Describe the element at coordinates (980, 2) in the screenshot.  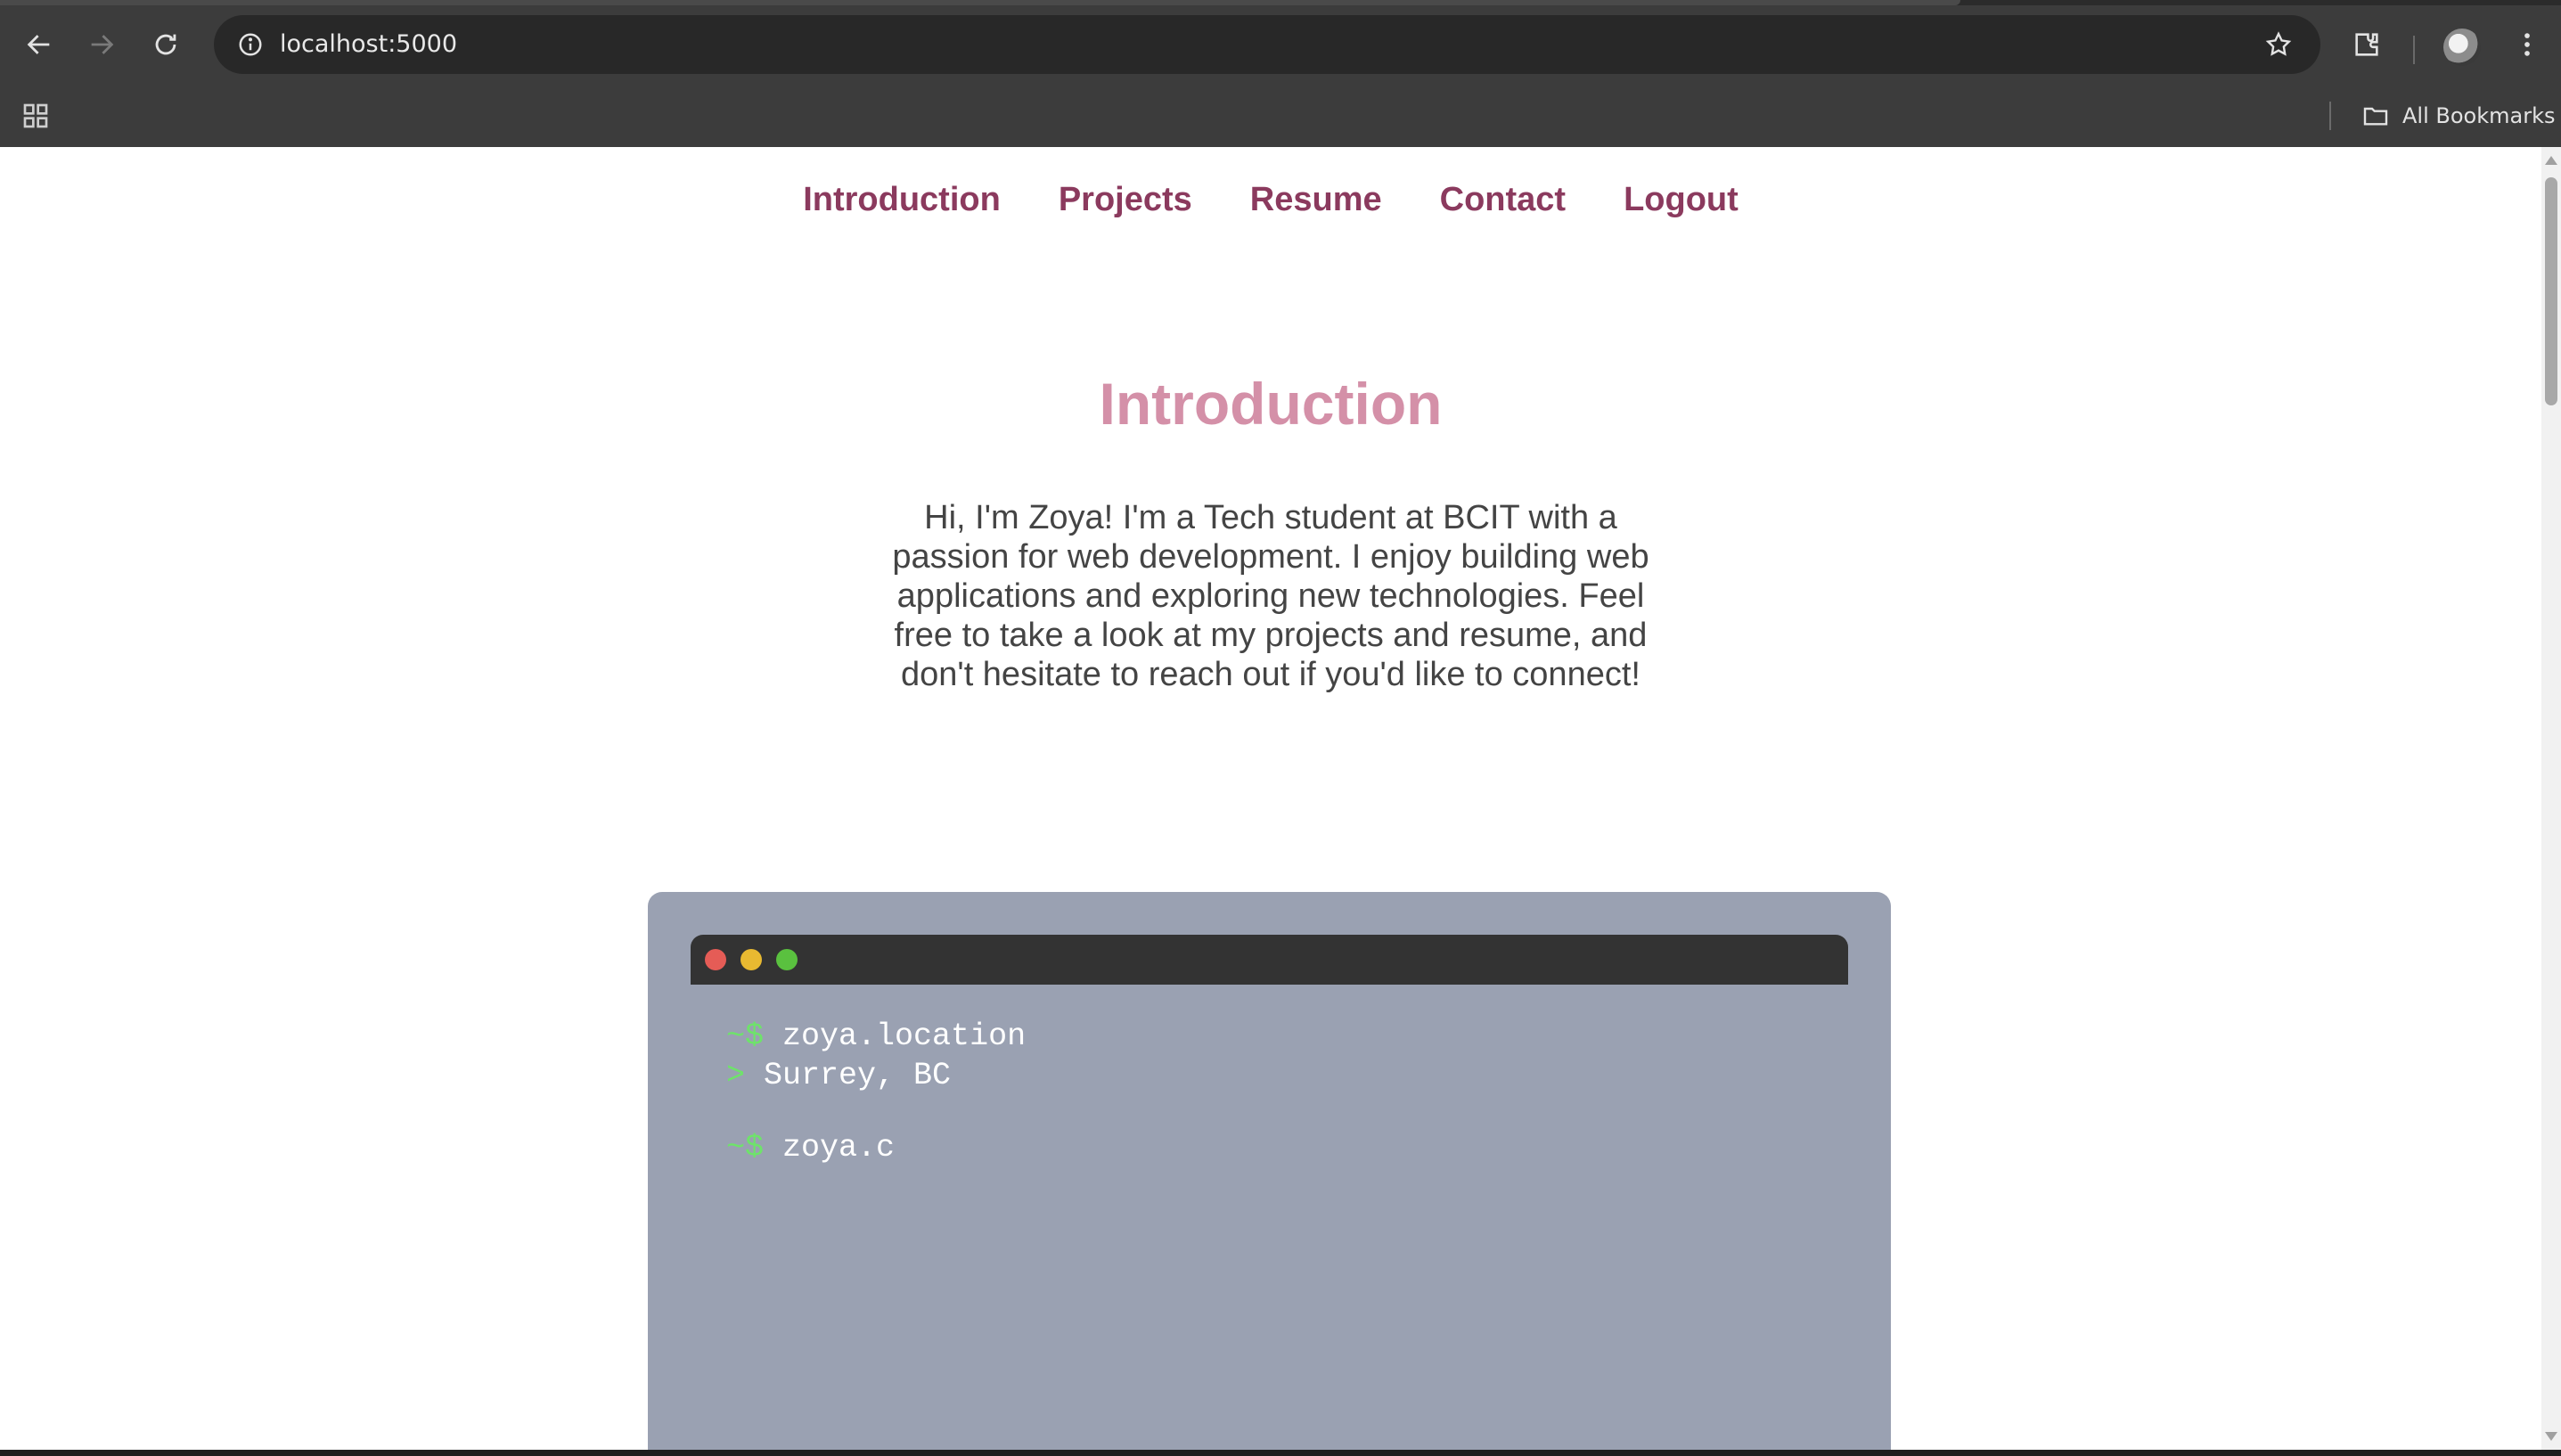
I see `active-tab` at that location.